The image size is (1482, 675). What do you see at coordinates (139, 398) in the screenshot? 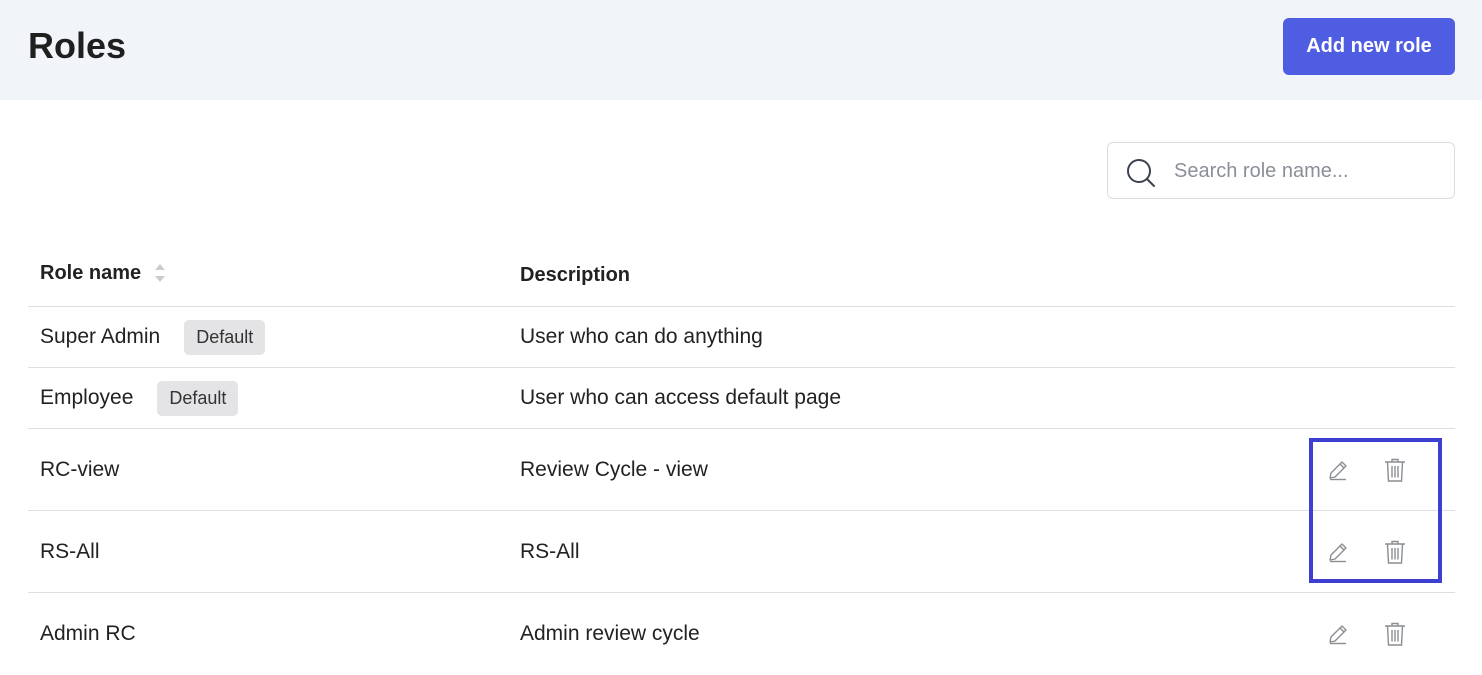
I see `role-name-cell: Employee Default` at bounding box center [139, 398].